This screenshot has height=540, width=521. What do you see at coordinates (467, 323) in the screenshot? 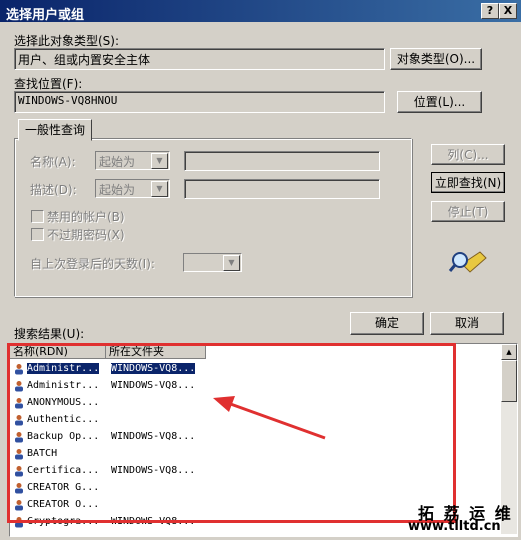
I see `cancel-button: 取消` at bounding box center [467, 323].